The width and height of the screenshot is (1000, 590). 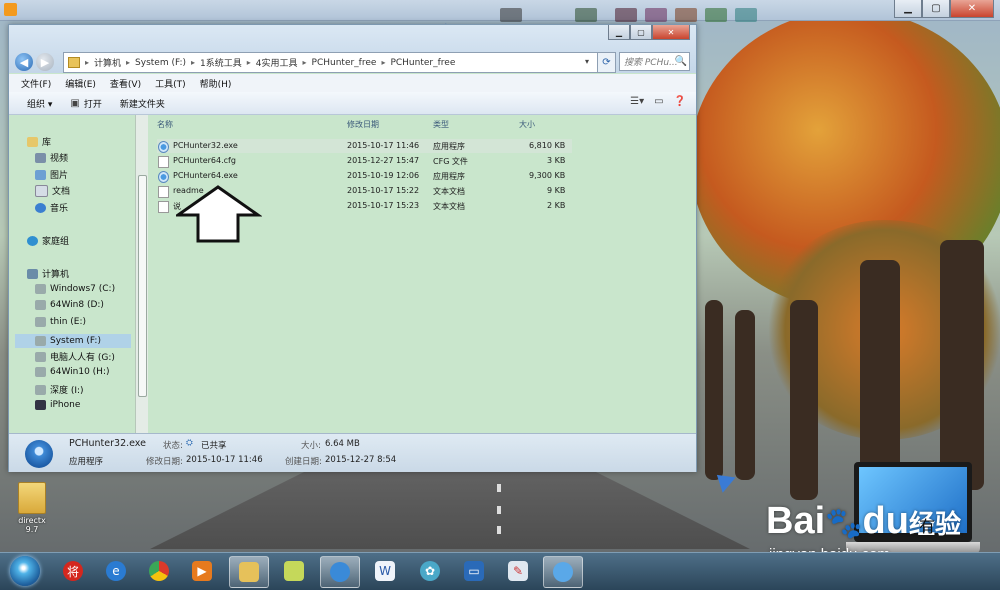 I want to click on search-input: 搜索 PCHu... 🔍, so click(x=654, y=61).